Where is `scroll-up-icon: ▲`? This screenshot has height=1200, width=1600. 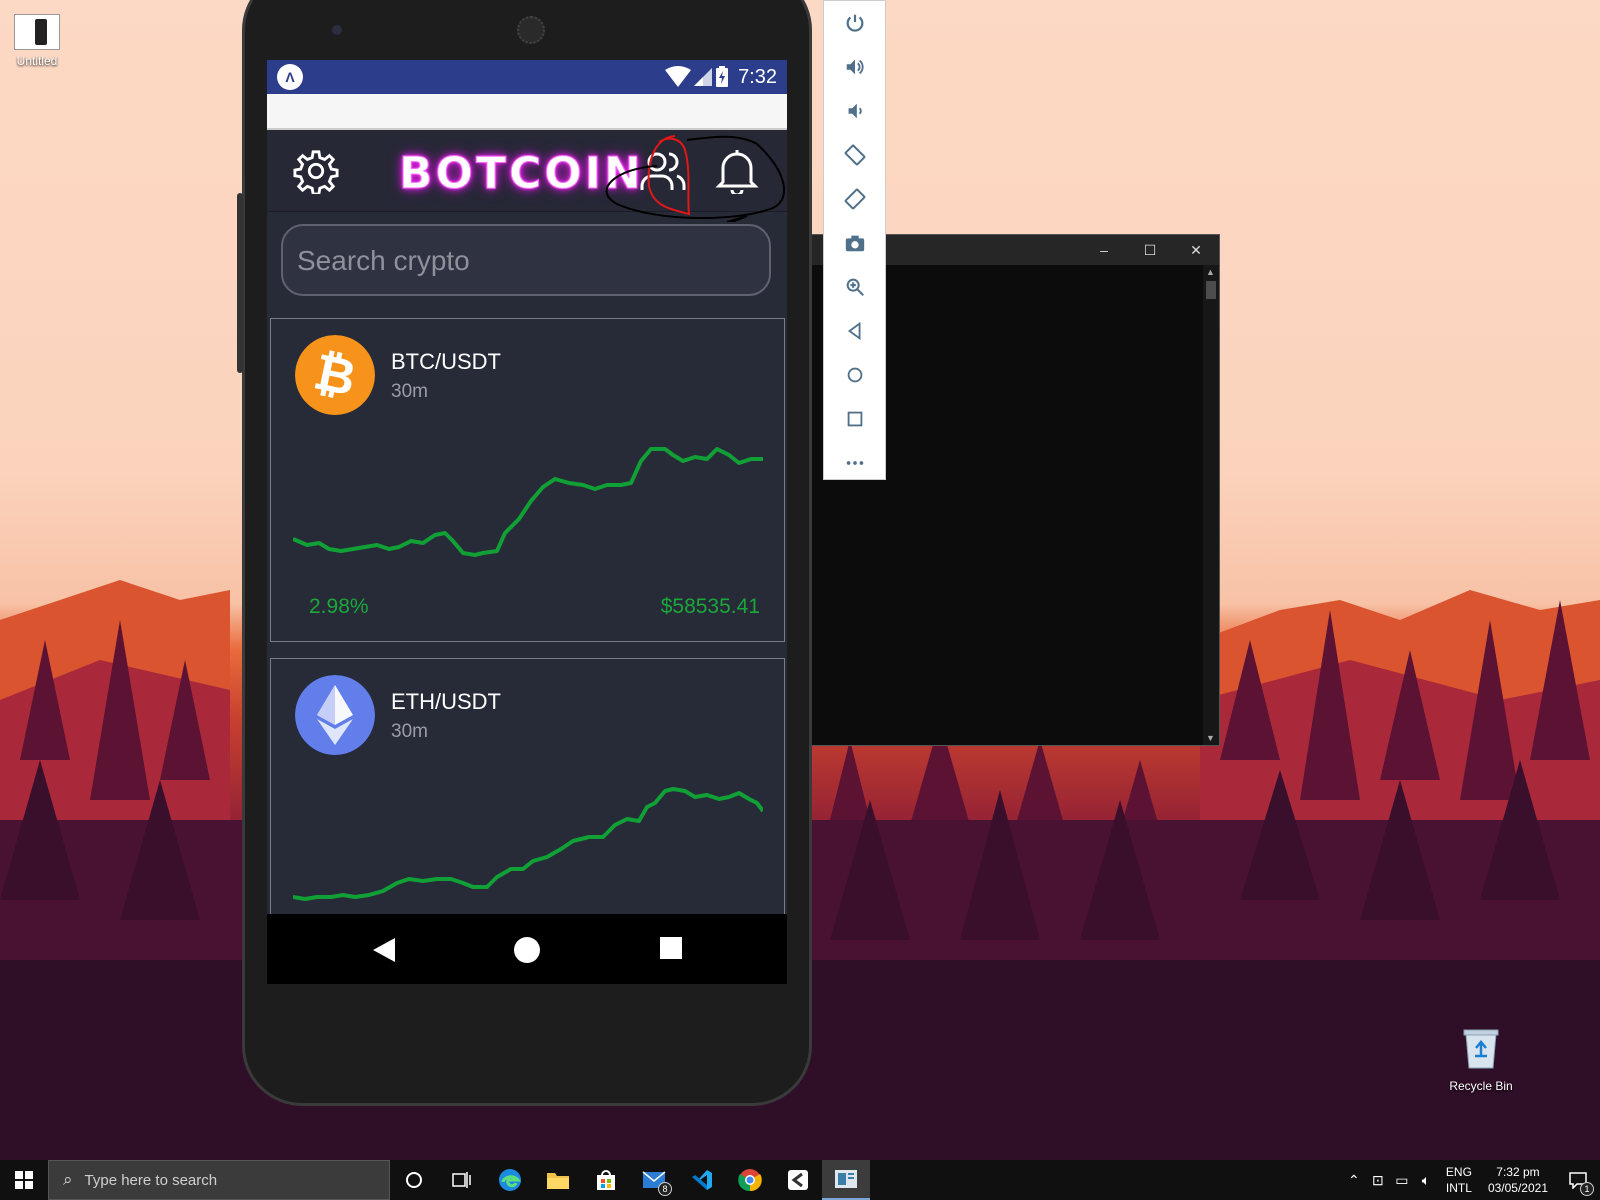 scroll-up-icon: ▲ is located at coordinates (1210, 272).